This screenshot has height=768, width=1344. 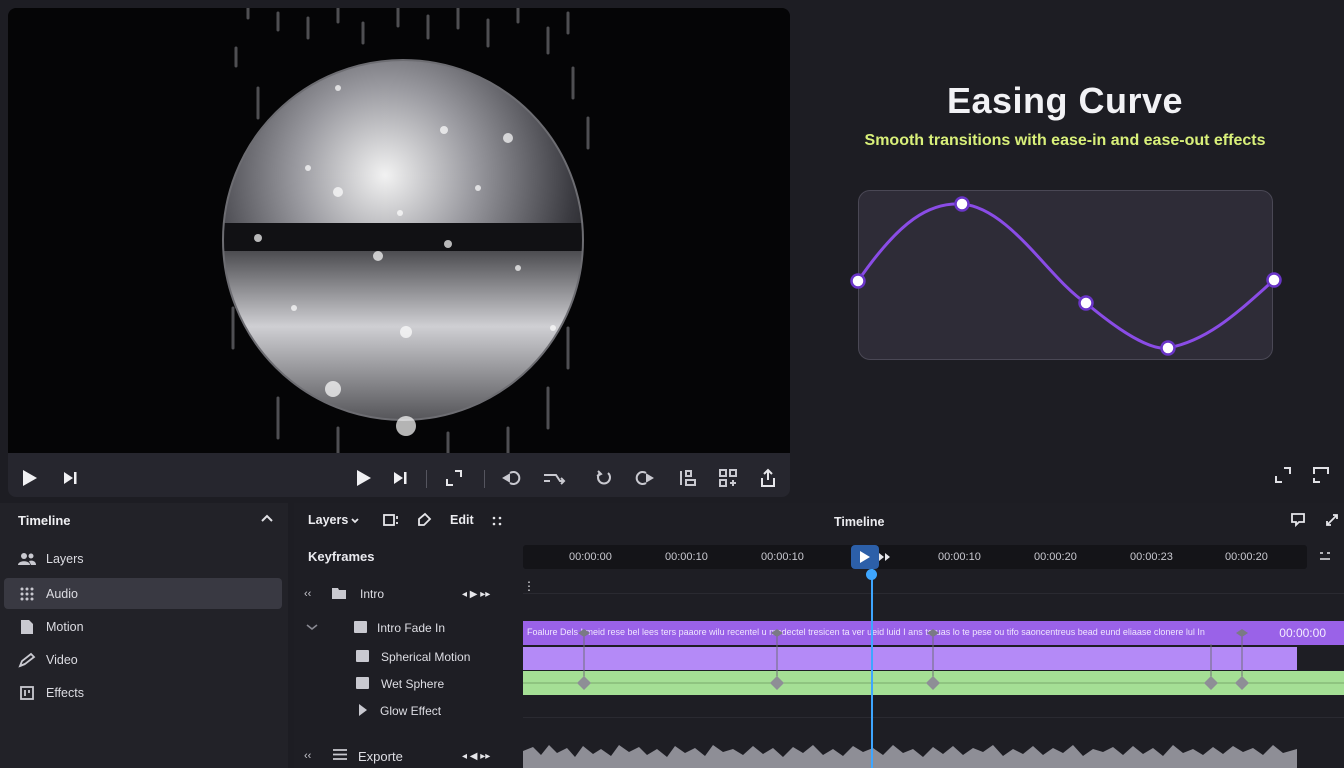 What do you see at coordinates (859, 522) in the screenshot?
I see `timeline-title: Timeline` at bounding box center [859, 522].